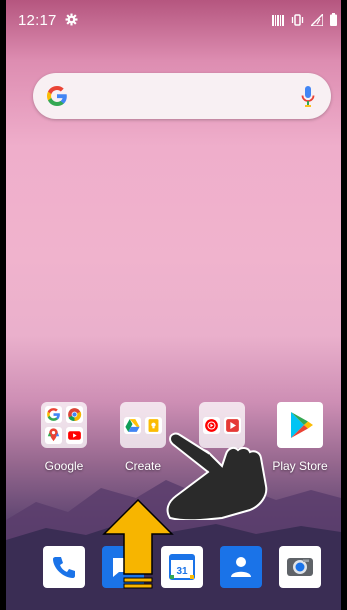 The image size is (347, 610). What do you see at coordinates (53, 414) in the screenshot?
I see `google-app-icon` at bounding box center [53, 414].